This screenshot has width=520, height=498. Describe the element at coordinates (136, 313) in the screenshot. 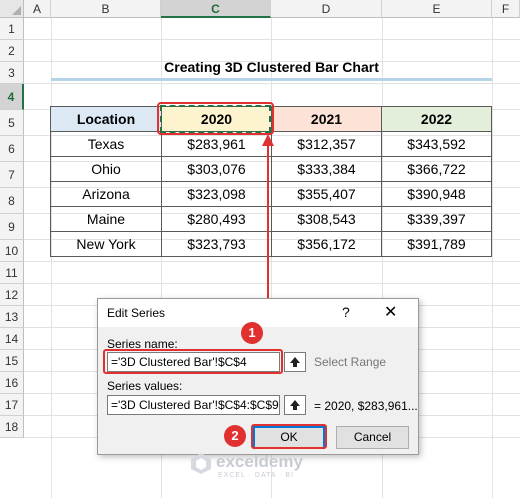

I see `dialog-title: Edit Series` at that location.